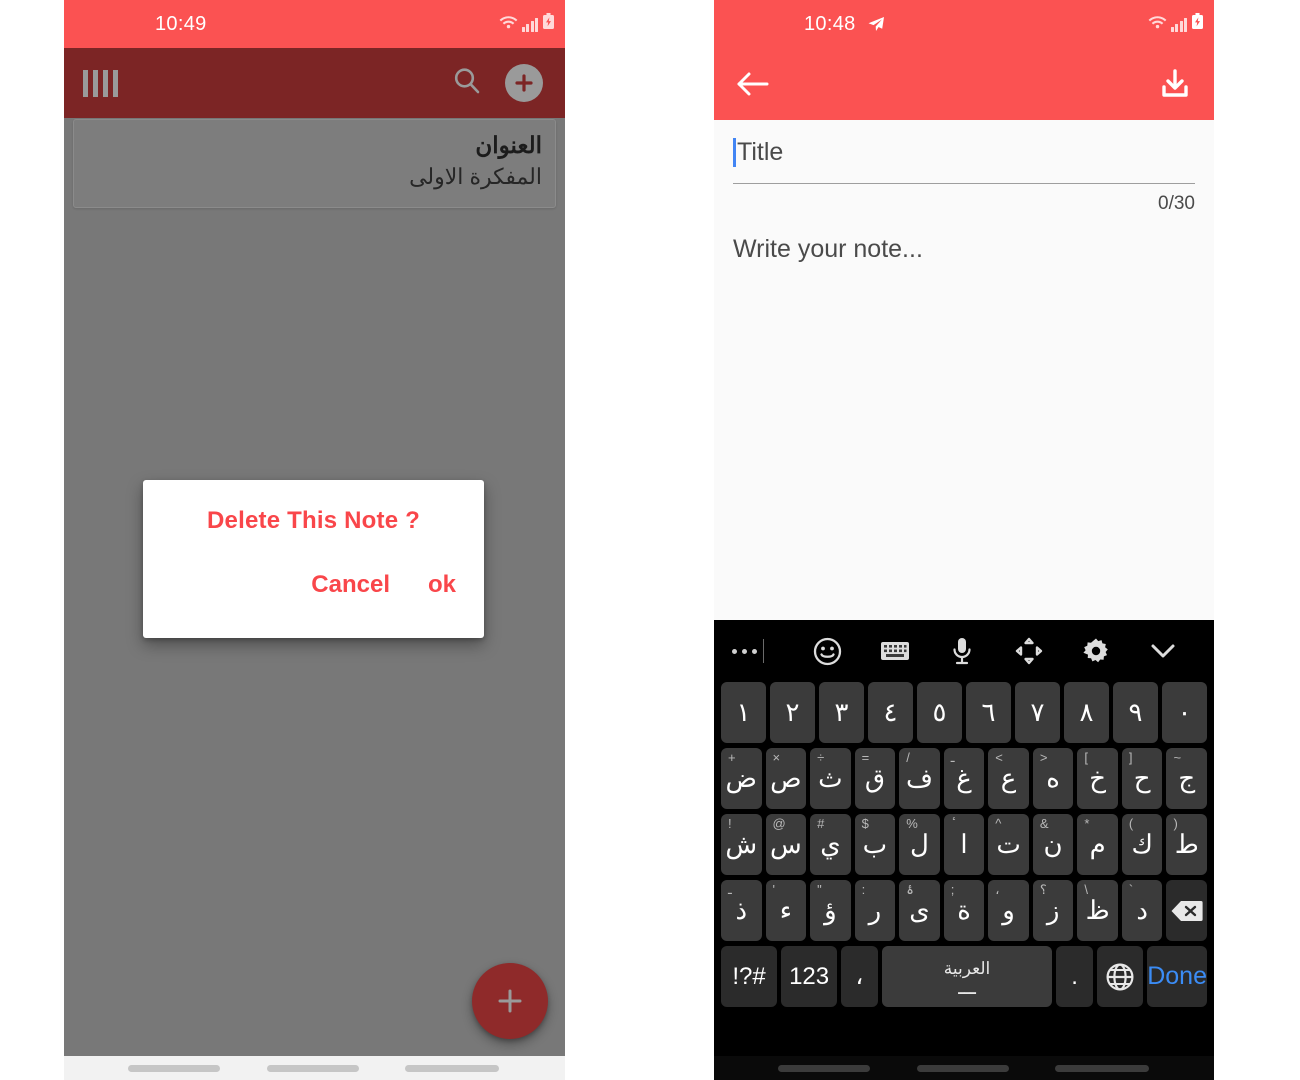 This screenshot has width=1300, height=1080. I want to click on key-superscript: ÷, so click(821, 757).